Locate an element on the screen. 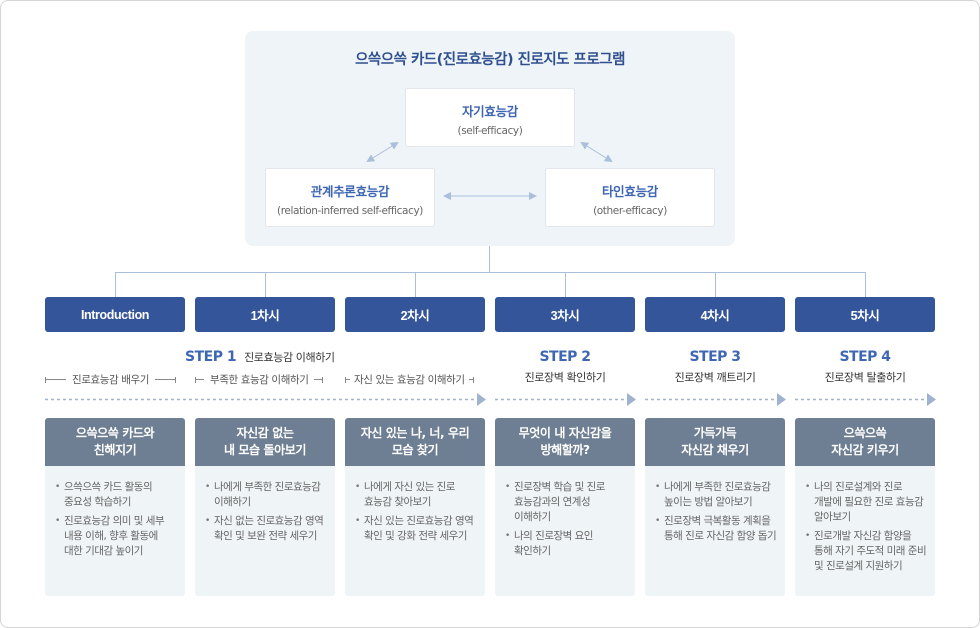 This screenshot has height=628, width=980. card-item: 진로장벽 학습 및 진로 효능감과의 연계성 이해하기 is located at coordinates (566, 502).